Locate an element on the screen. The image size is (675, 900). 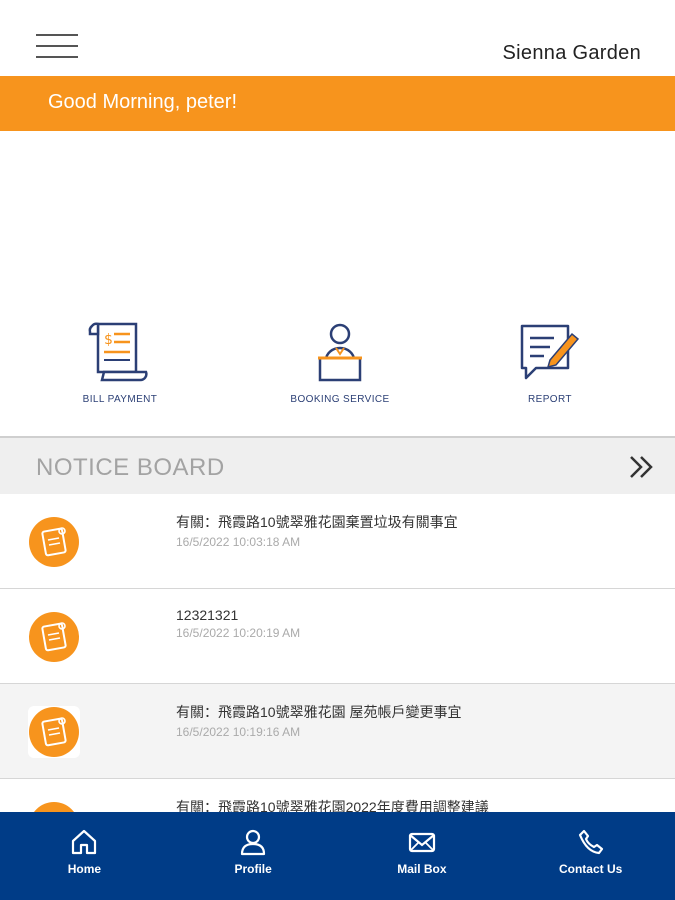
notice-date: 16/5/2022 10:19:16 AM is located at coordinates (238, 732).